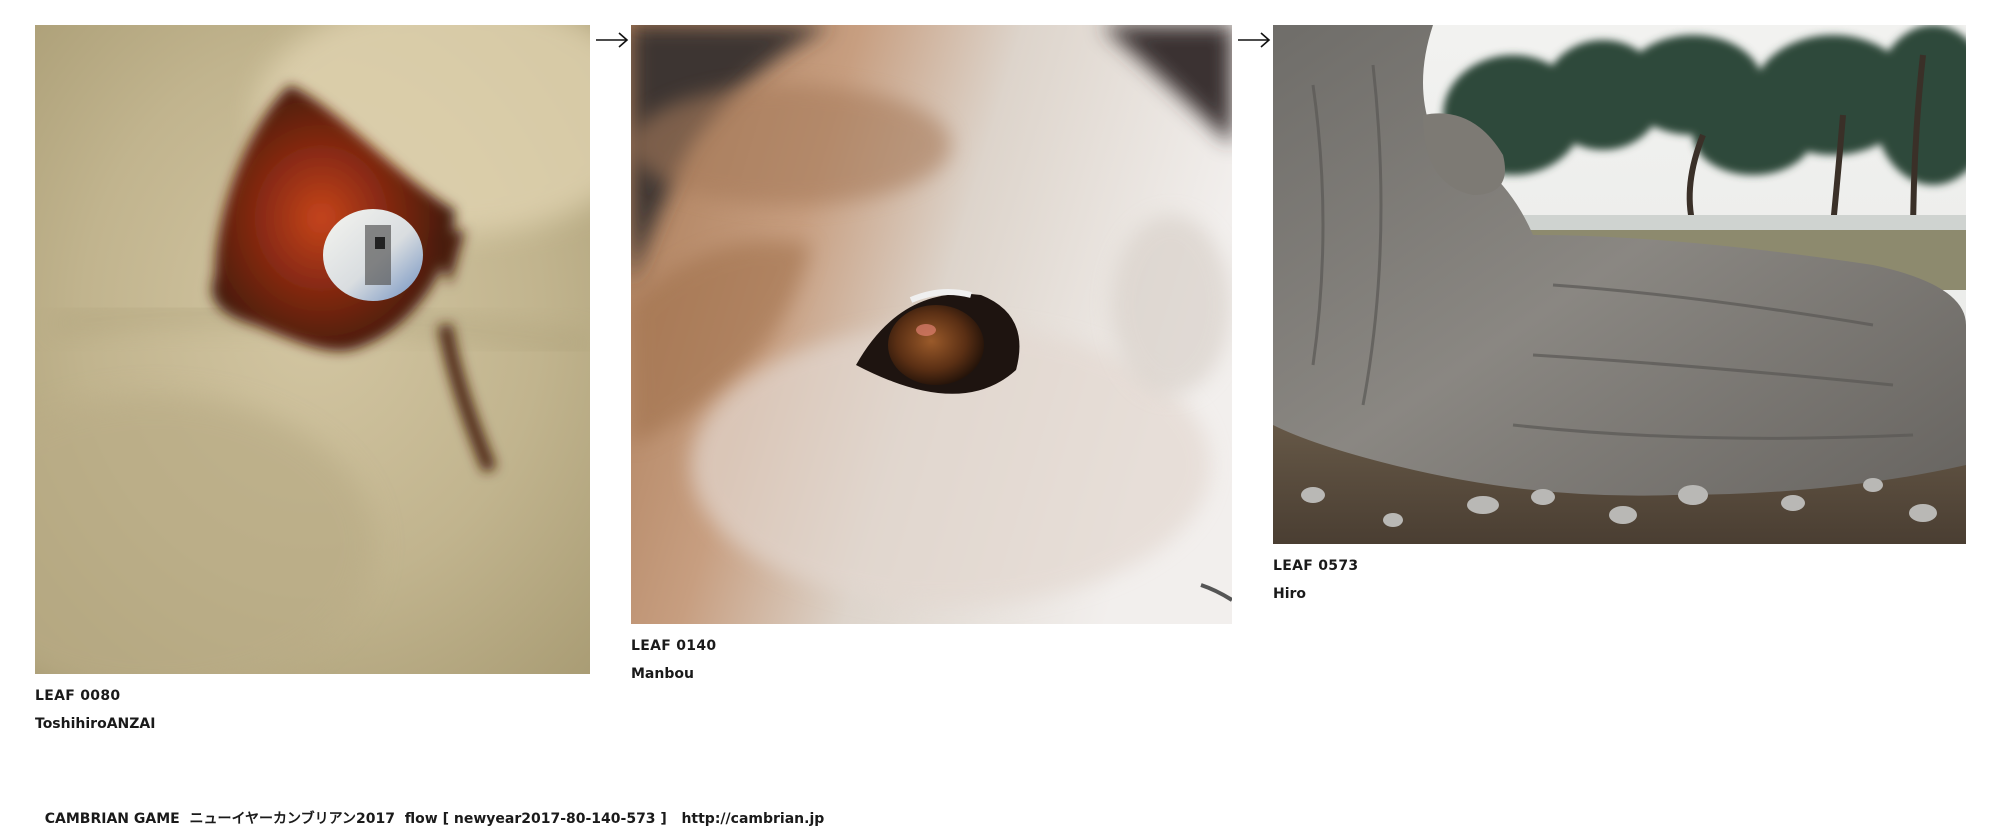  What do you see at coordinates (674, 646) in the screenshot?
I see `leaf-id: LEAF 0140` at bounding box center [674, 646].